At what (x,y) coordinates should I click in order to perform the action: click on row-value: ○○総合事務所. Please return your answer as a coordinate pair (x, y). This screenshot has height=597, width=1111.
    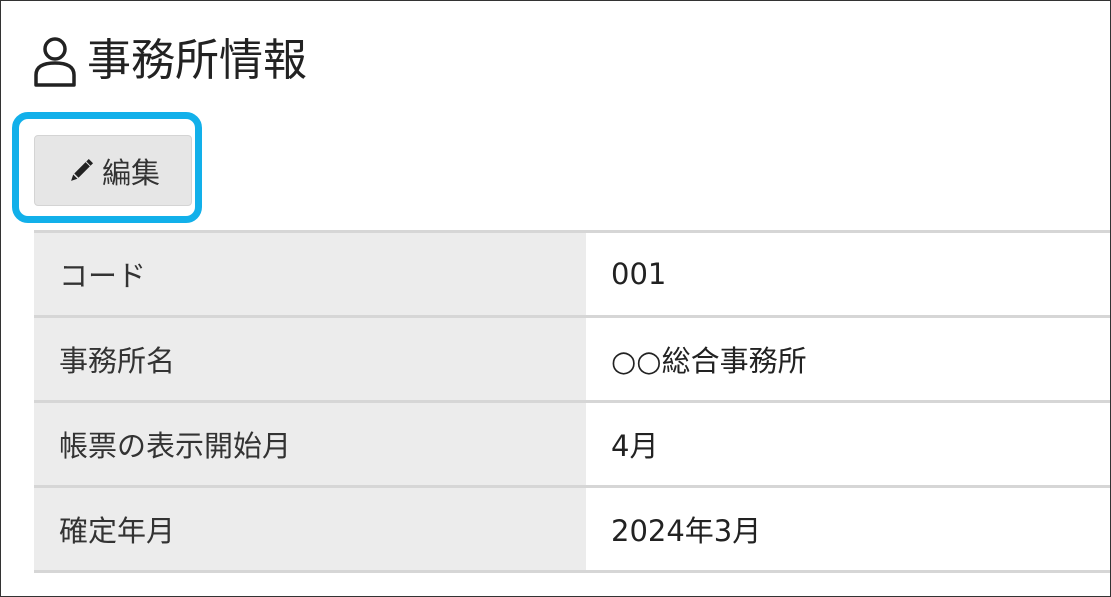
    Looking at the image, I should click on (848, 358).